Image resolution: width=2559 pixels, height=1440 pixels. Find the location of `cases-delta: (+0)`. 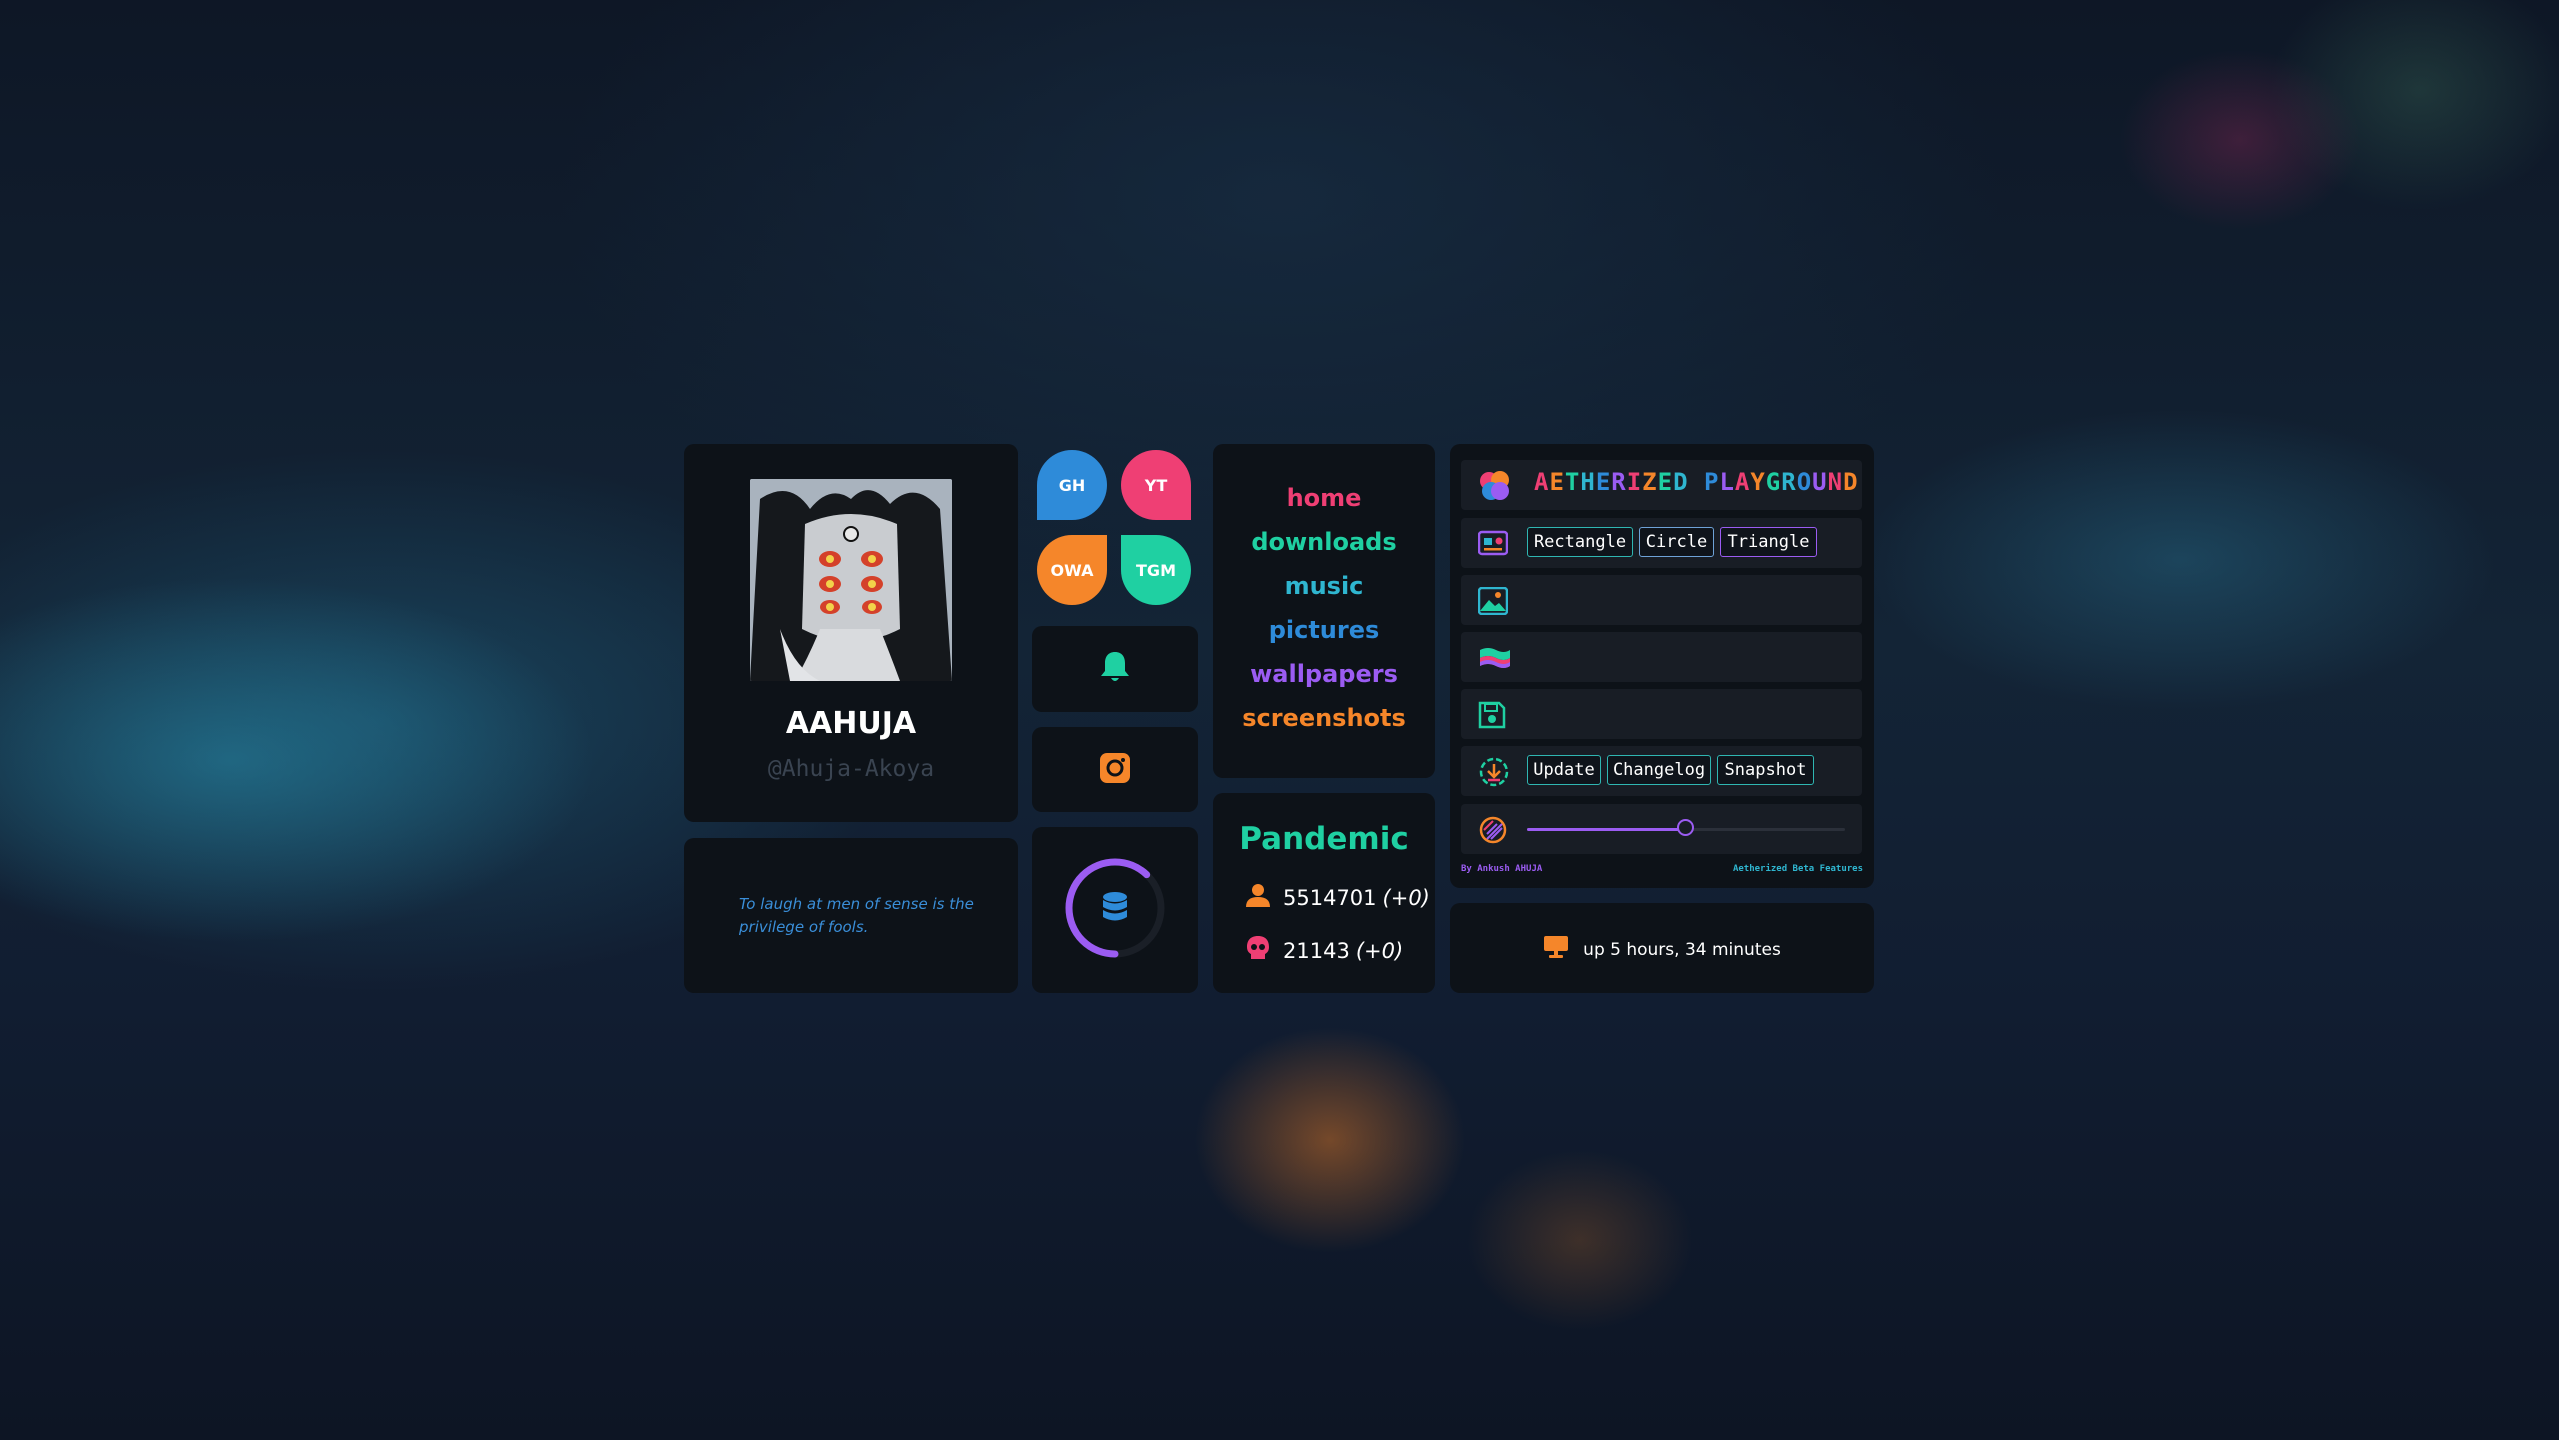

cases-delta: (+0) is located at coordinates (1406, 897).